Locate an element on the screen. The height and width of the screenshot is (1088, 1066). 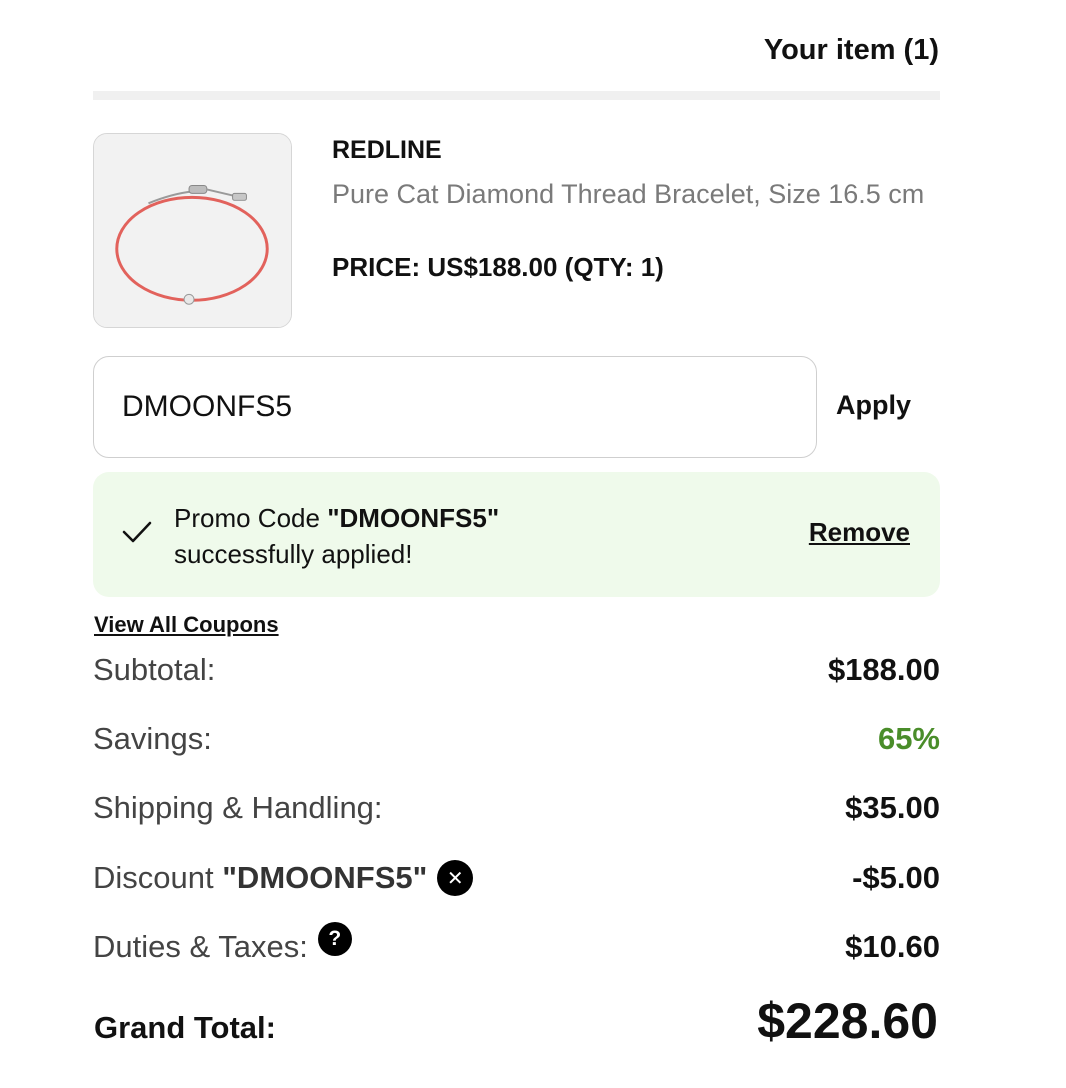
promo-success-prefix: Promo Code is located at coordinates (251, 518).